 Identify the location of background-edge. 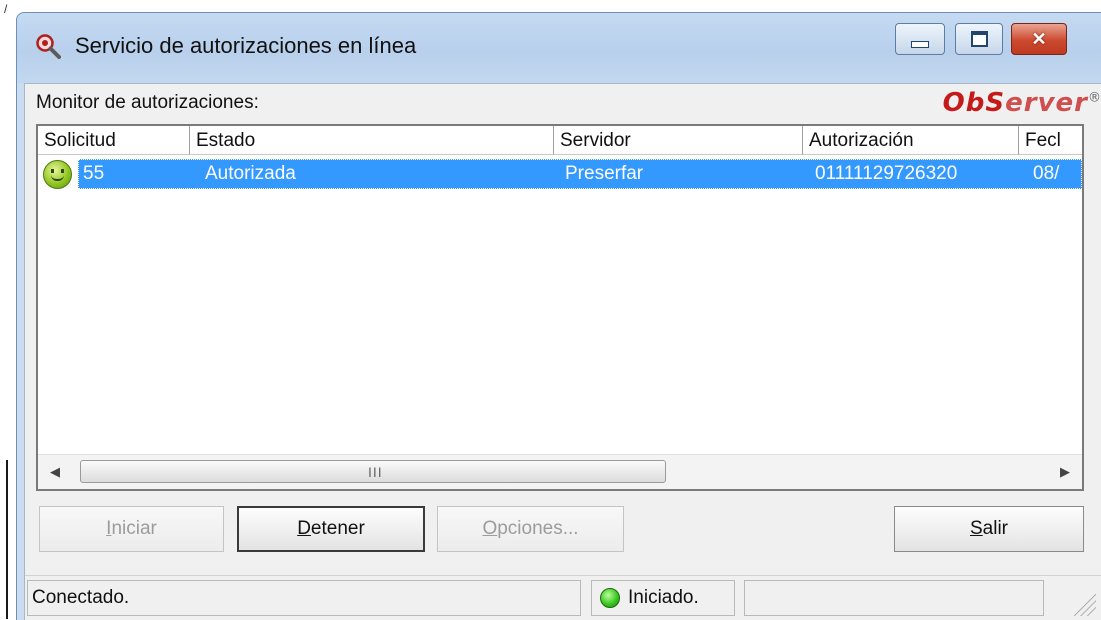
(7, 539).